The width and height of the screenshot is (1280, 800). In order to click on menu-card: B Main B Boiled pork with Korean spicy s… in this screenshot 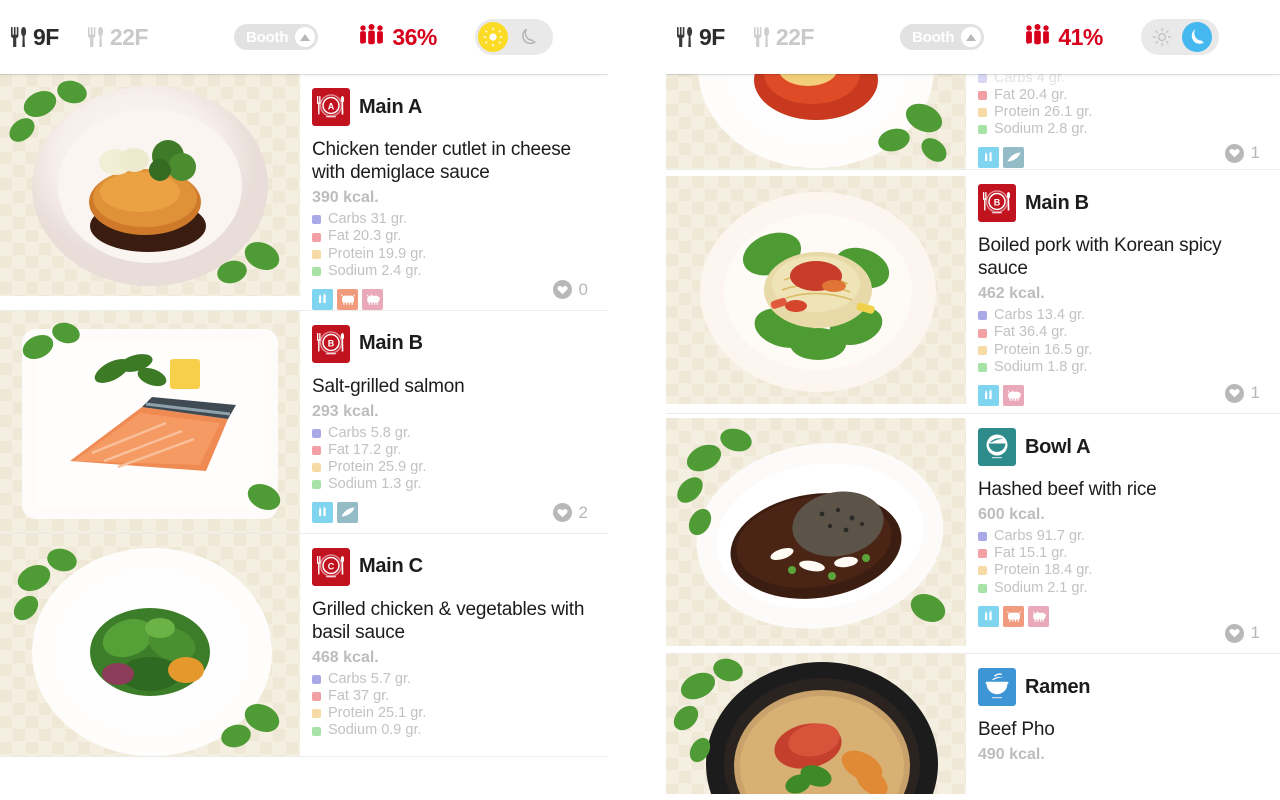, I will do `click(973, 292)`.